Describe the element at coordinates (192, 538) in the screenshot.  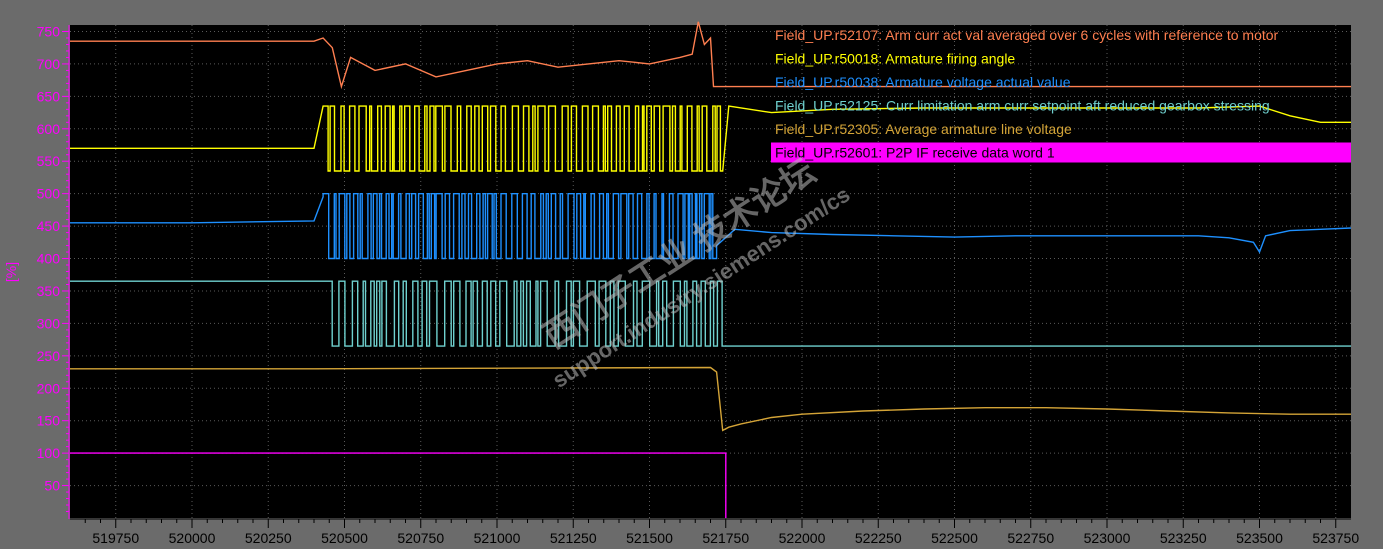
I see `x-tick-label: 520000` at that location.